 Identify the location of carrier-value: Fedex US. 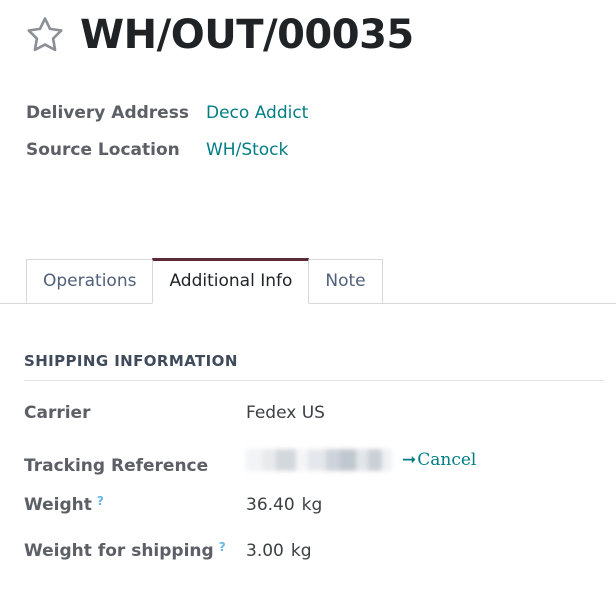
(285, 413).